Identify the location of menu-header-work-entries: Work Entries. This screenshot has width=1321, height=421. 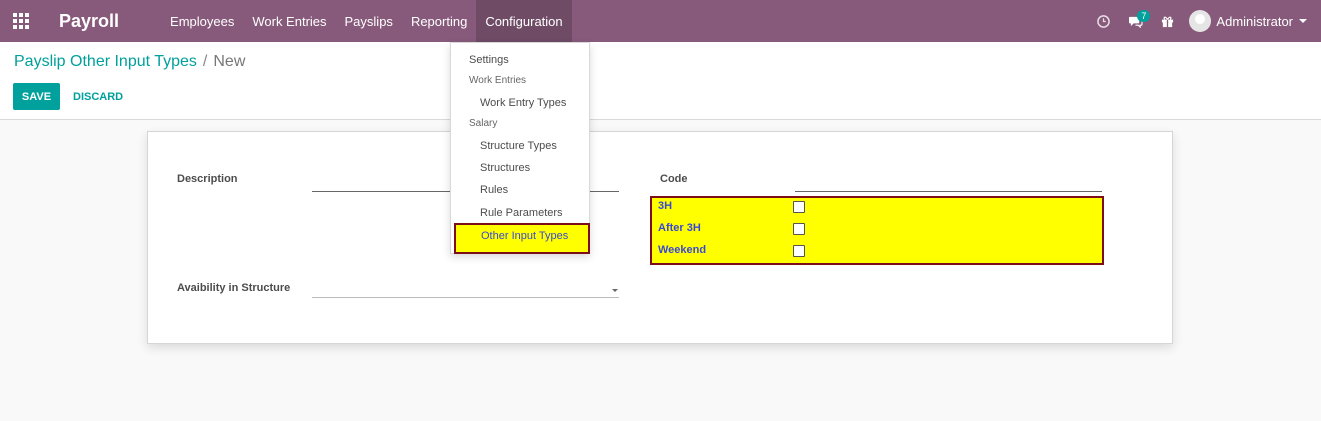
(498, 80).